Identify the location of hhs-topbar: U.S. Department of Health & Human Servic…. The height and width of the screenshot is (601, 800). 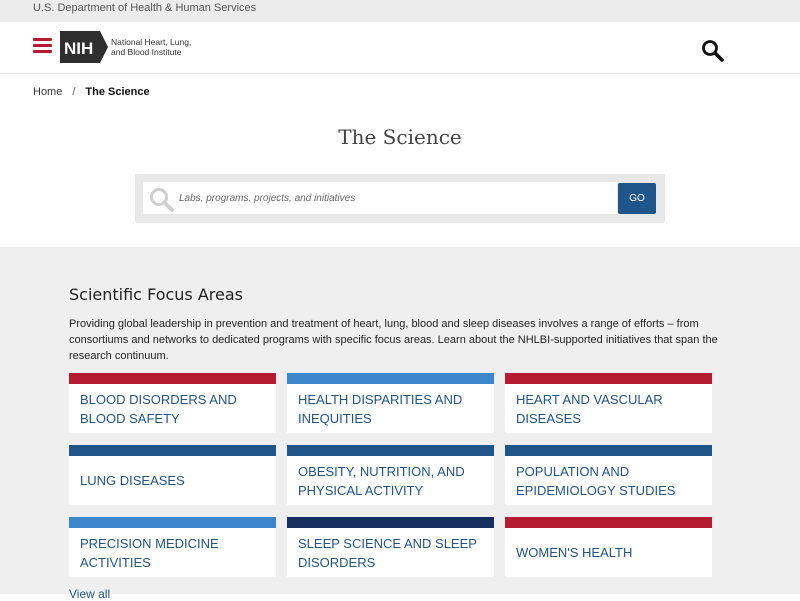
(400, 11).